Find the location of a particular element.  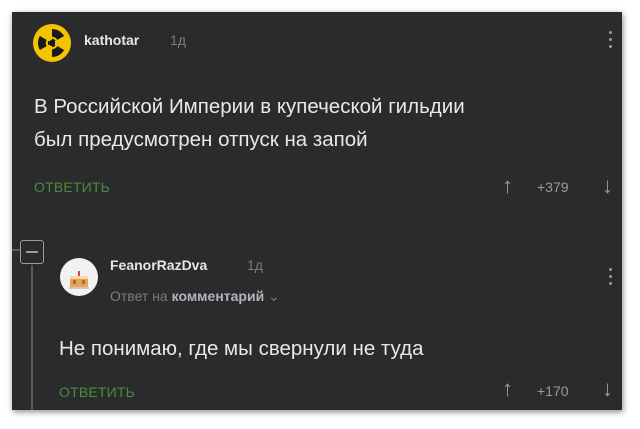

collapse-thread-button is located at coordinates (32, 252).